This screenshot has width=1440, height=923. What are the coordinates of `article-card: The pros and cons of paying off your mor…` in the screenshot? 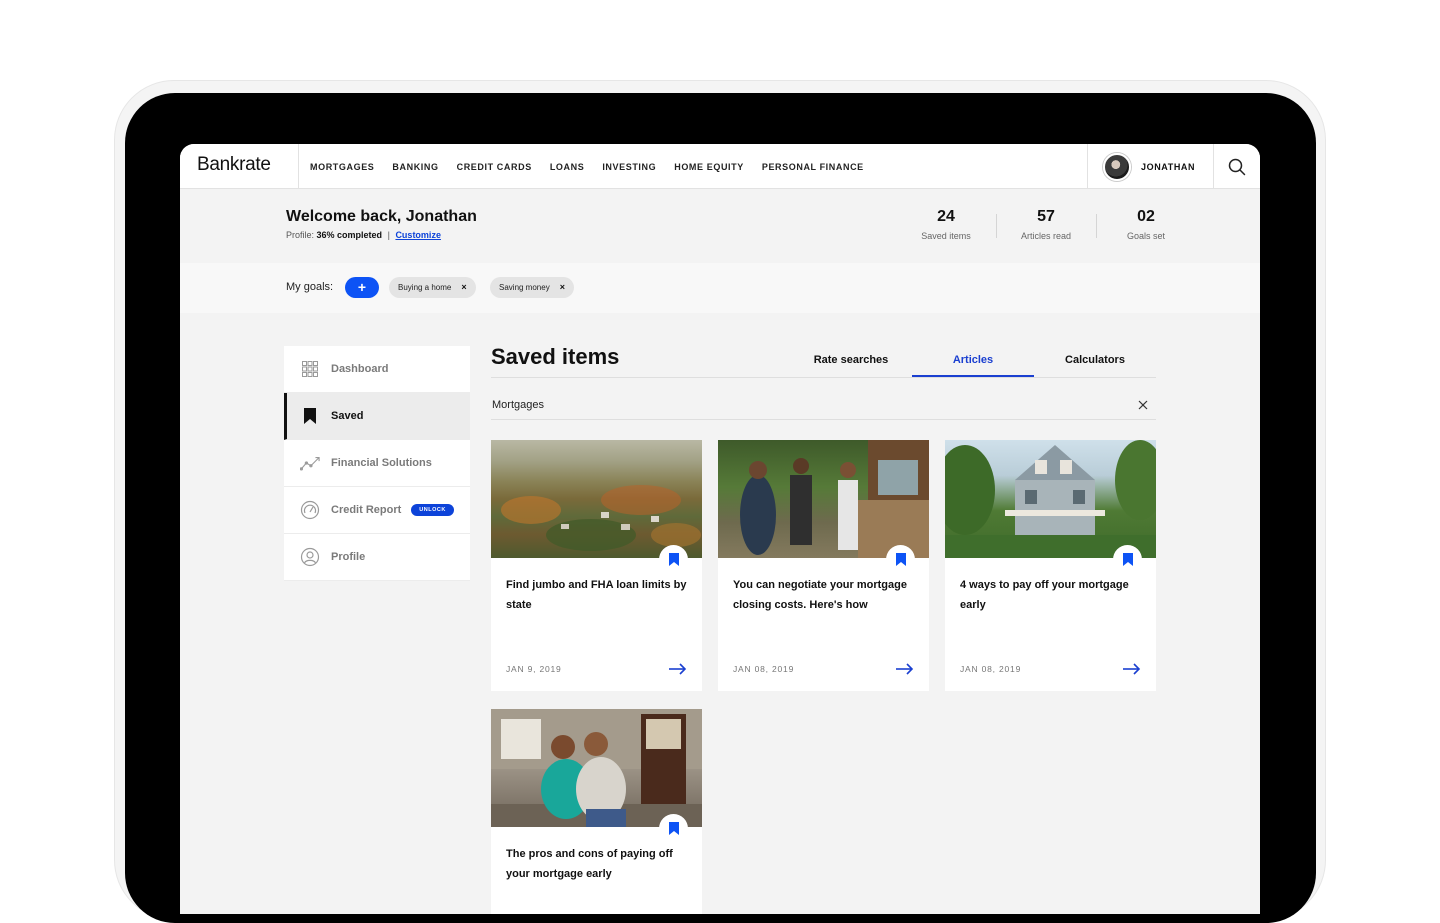 It's located at (596, 811).